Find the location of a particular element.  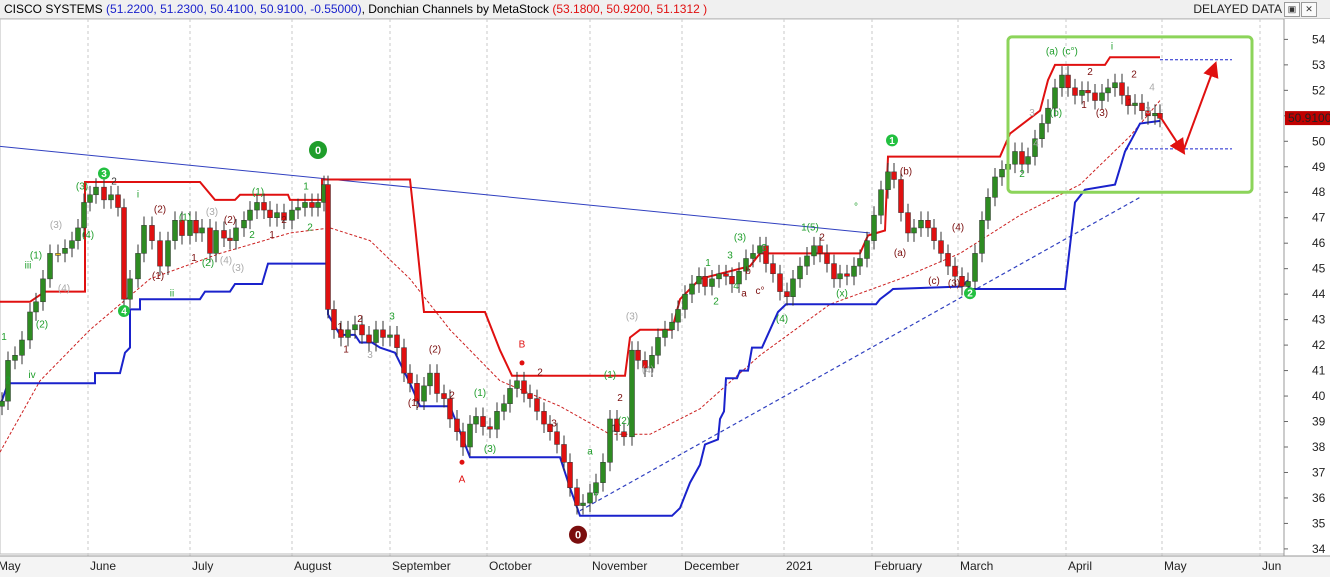

wave-label: i is located at coordinates (138, 194).